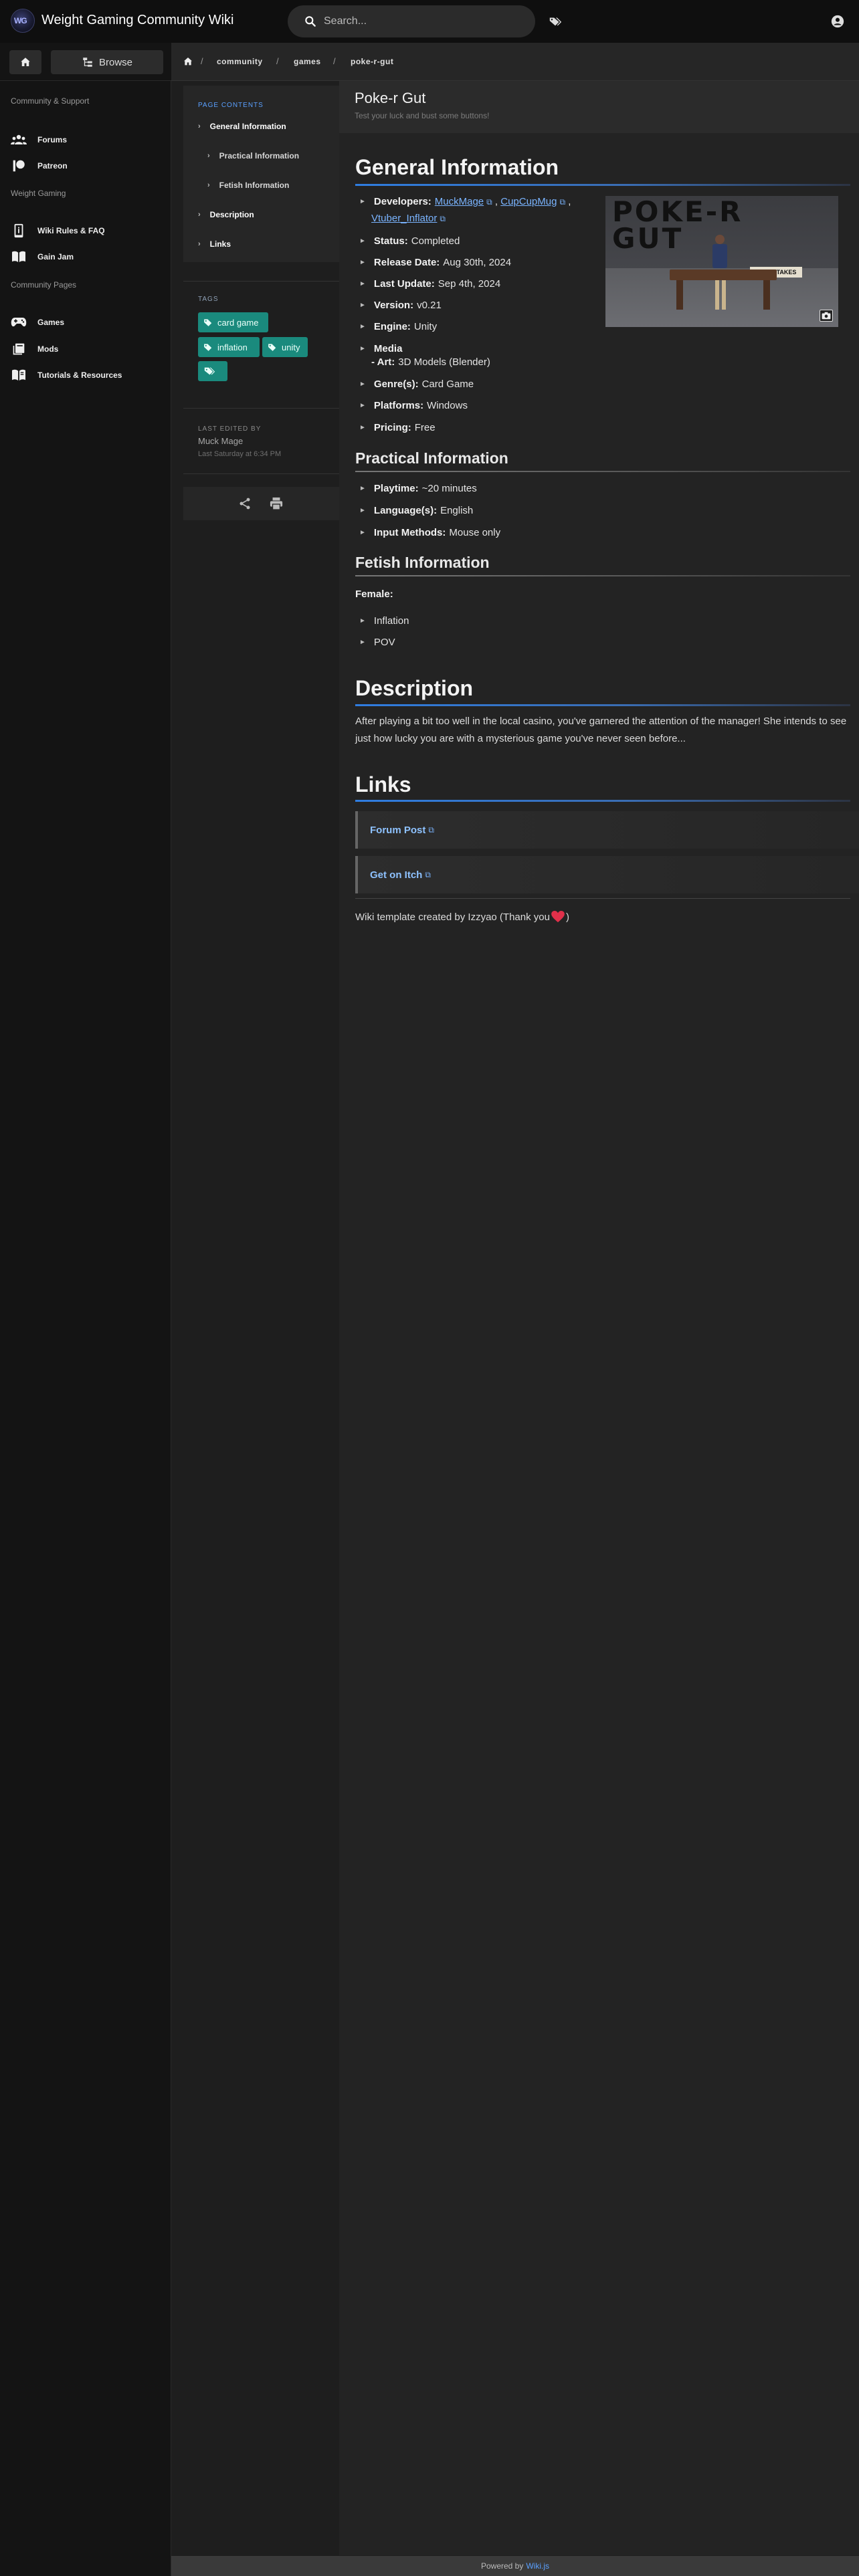 The width and height of the screenshot is (859, 2576). I want to click on update-value: Sep 4th, 2024, so click(470, 284).